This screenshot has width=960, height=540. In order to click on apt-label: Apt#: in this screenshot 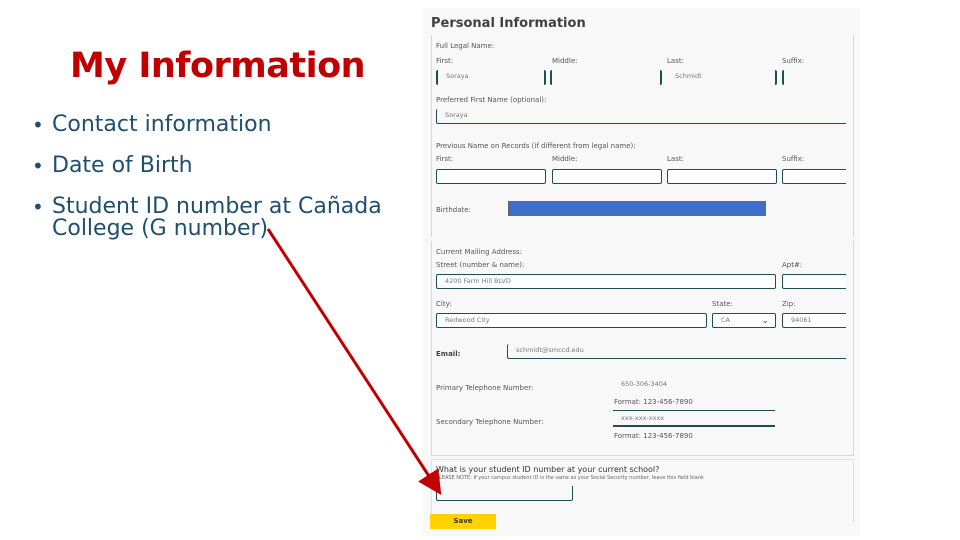, I will do `click(792, 265)`.